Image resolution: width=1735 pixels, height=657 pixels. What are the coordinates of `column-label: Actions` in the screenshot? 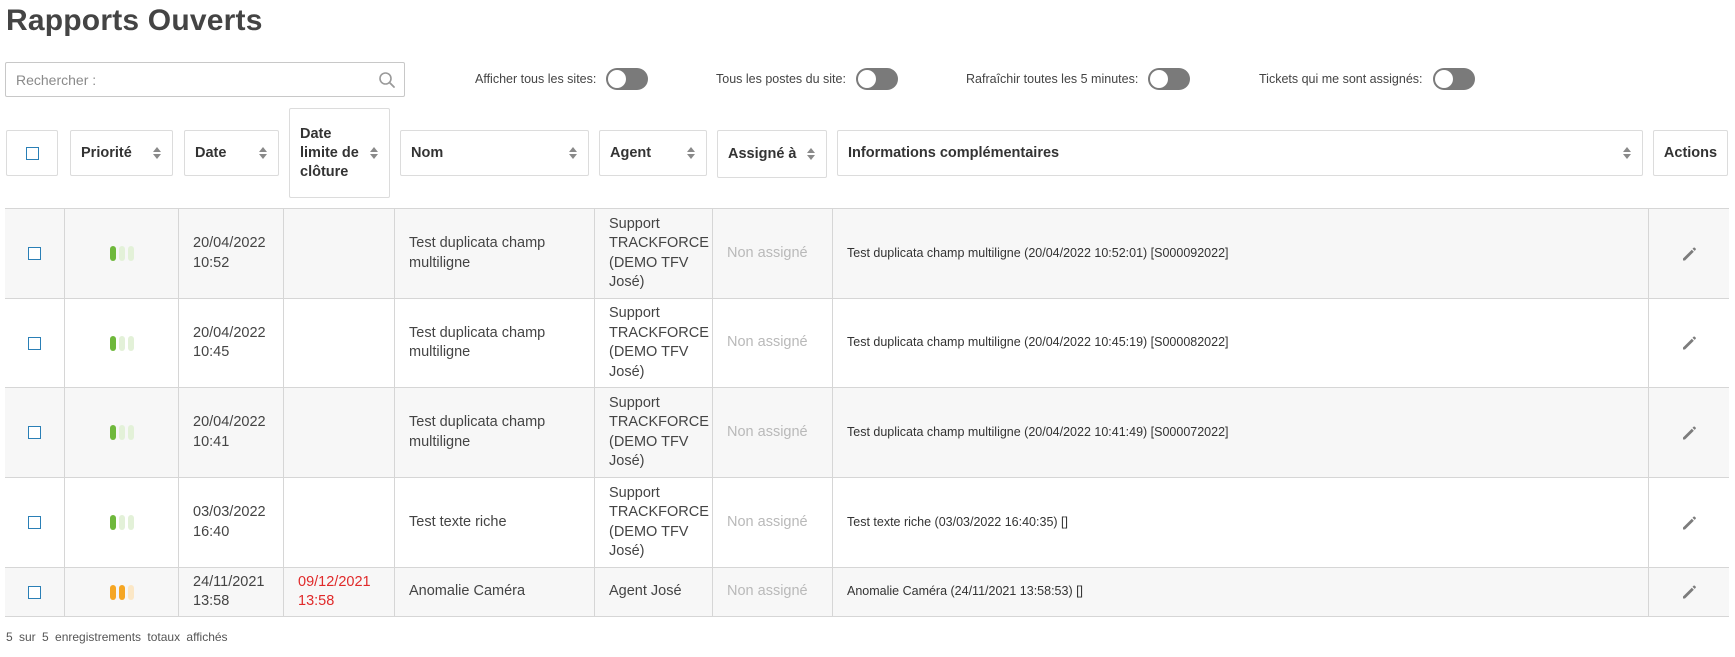 It's located at (1690, 153).